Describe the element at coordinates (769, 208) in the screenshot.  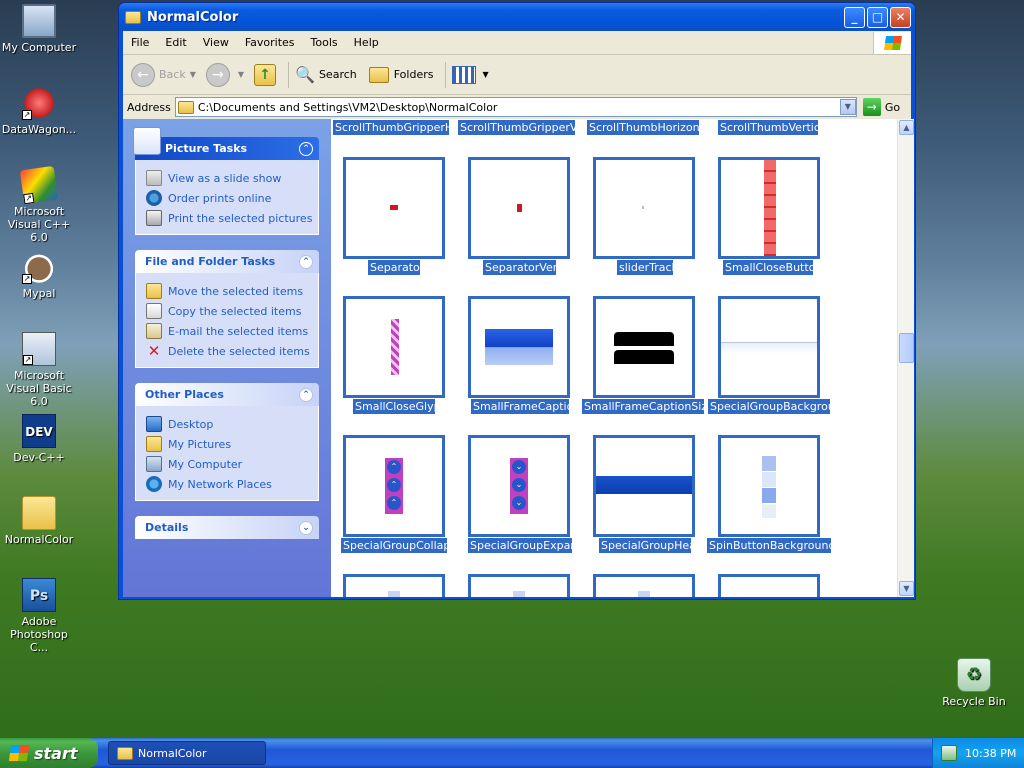
I see `thumbnail-smallclosebutton` at that location.